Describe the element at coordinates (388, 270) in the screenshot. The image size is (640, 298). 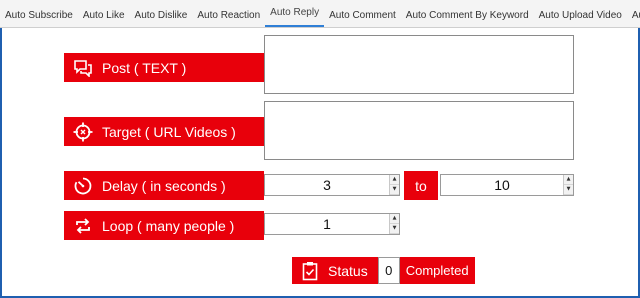
I see `status-count: 0` at that location.